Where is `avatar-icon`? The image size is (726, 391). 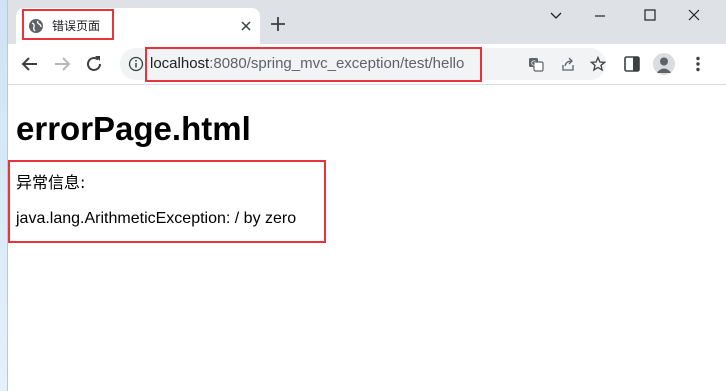 avatar-icon is located at coordinates (664, 64).